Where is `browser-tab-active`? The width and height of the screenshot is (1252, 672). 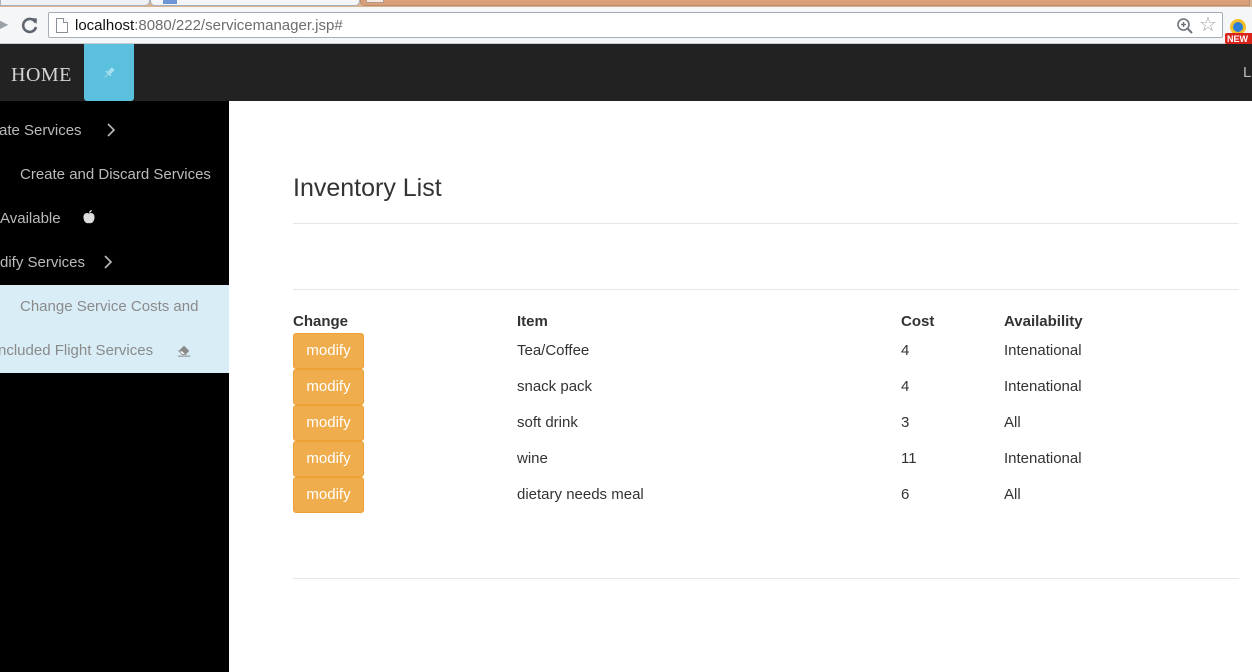 browser-tab-active is located at coordinates (255, 3).